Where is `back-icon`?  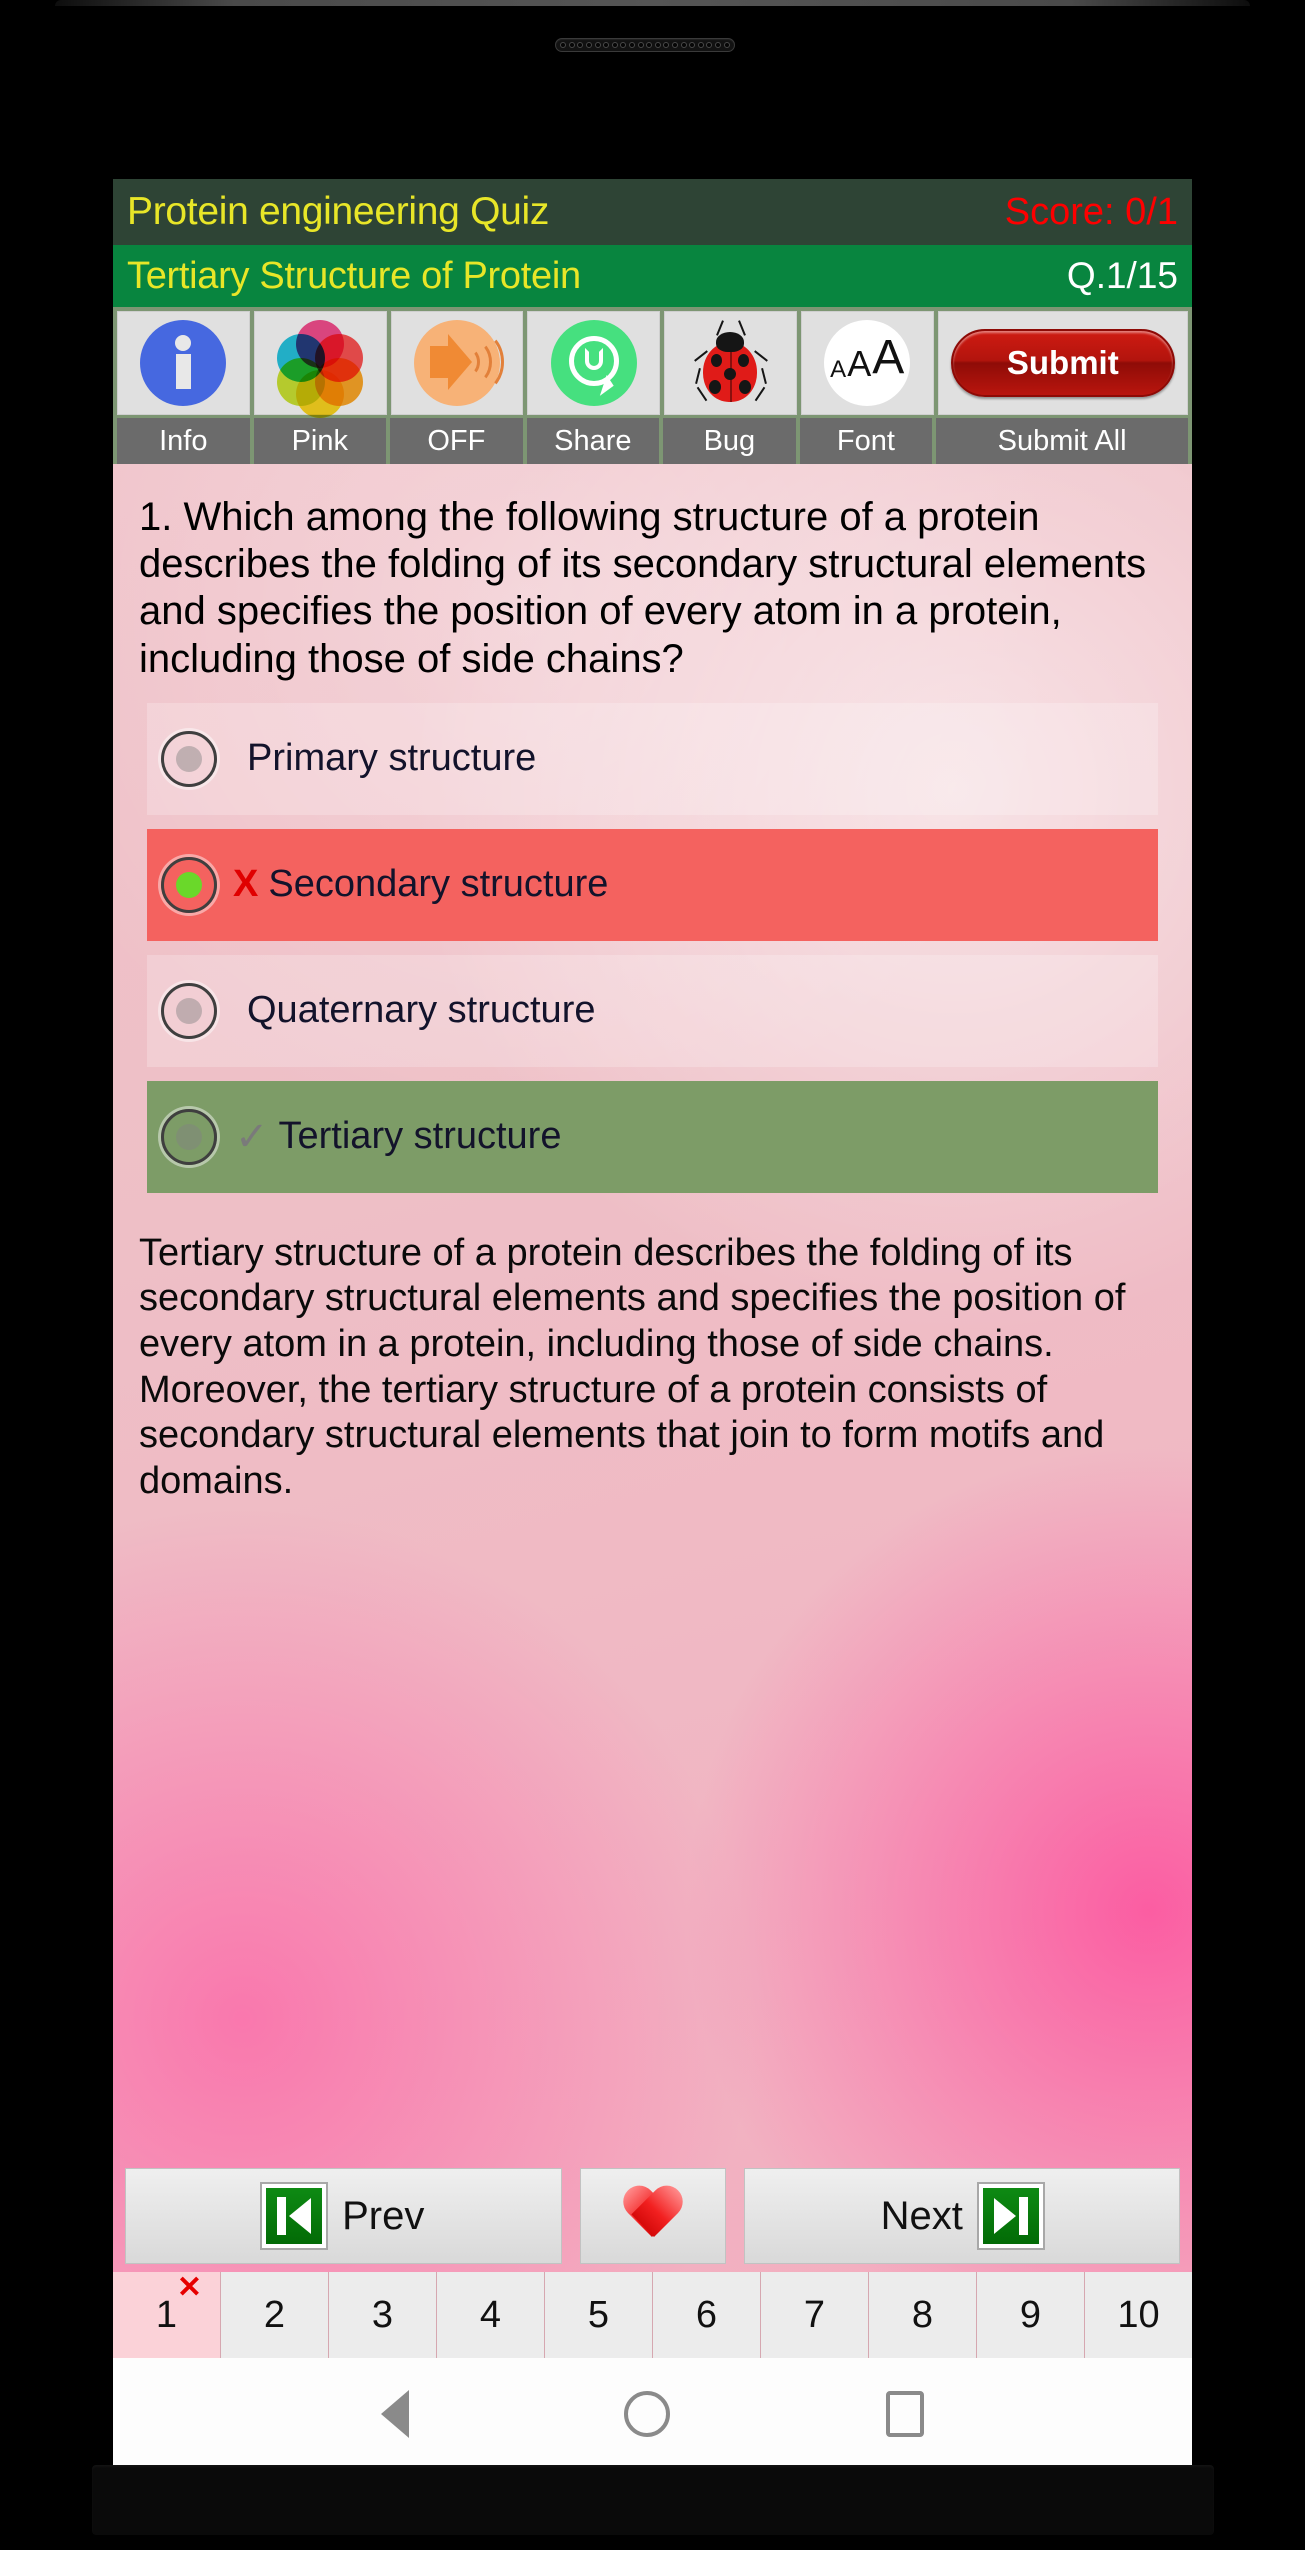 back-icon is located at coordinates (394, 2414).